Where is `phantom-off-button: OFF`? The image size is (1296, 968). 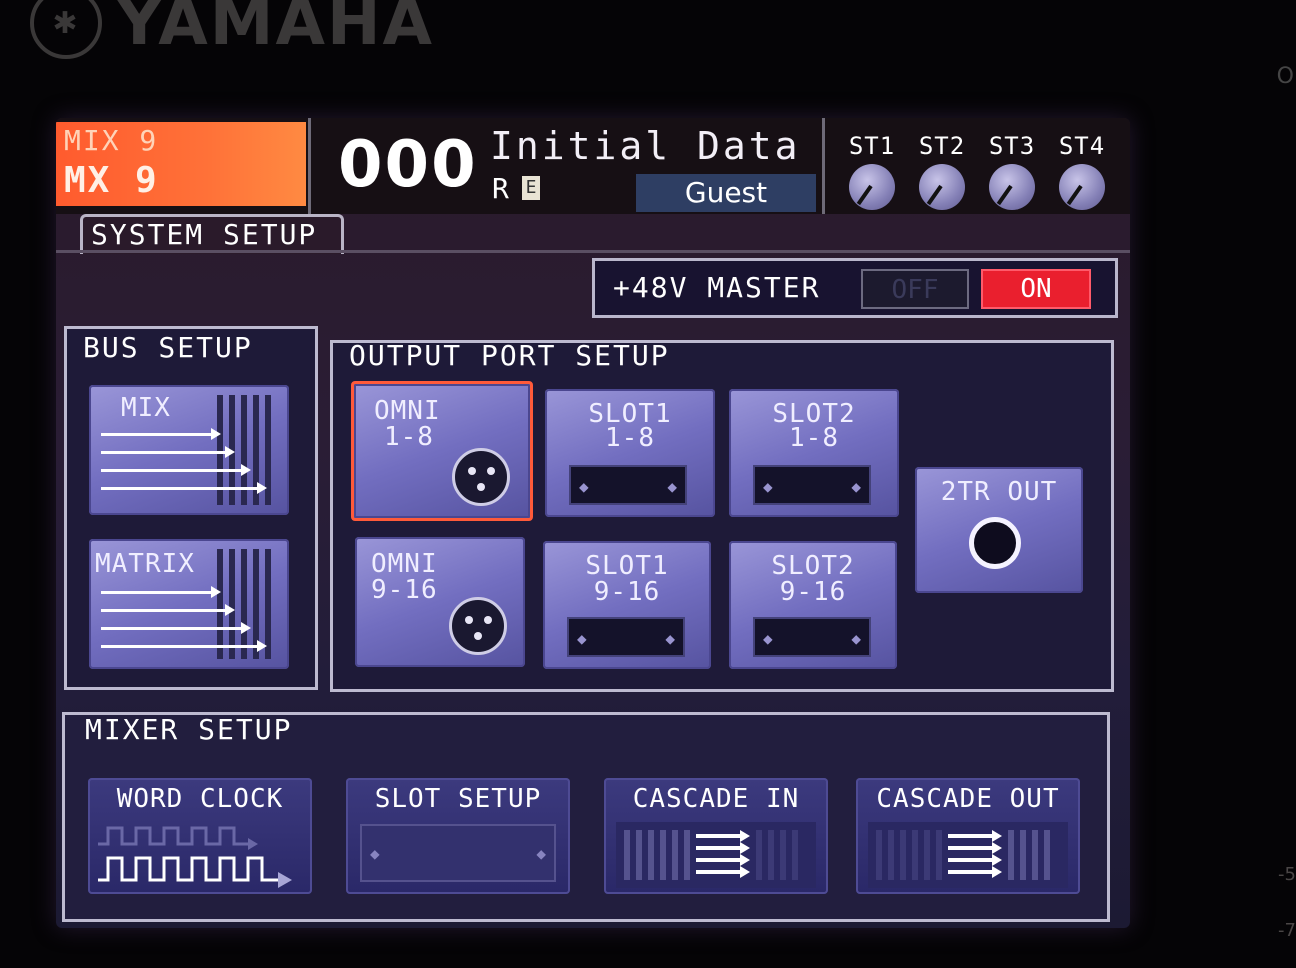
phantom-off-button: OFF is located at coordinates (915, 289).